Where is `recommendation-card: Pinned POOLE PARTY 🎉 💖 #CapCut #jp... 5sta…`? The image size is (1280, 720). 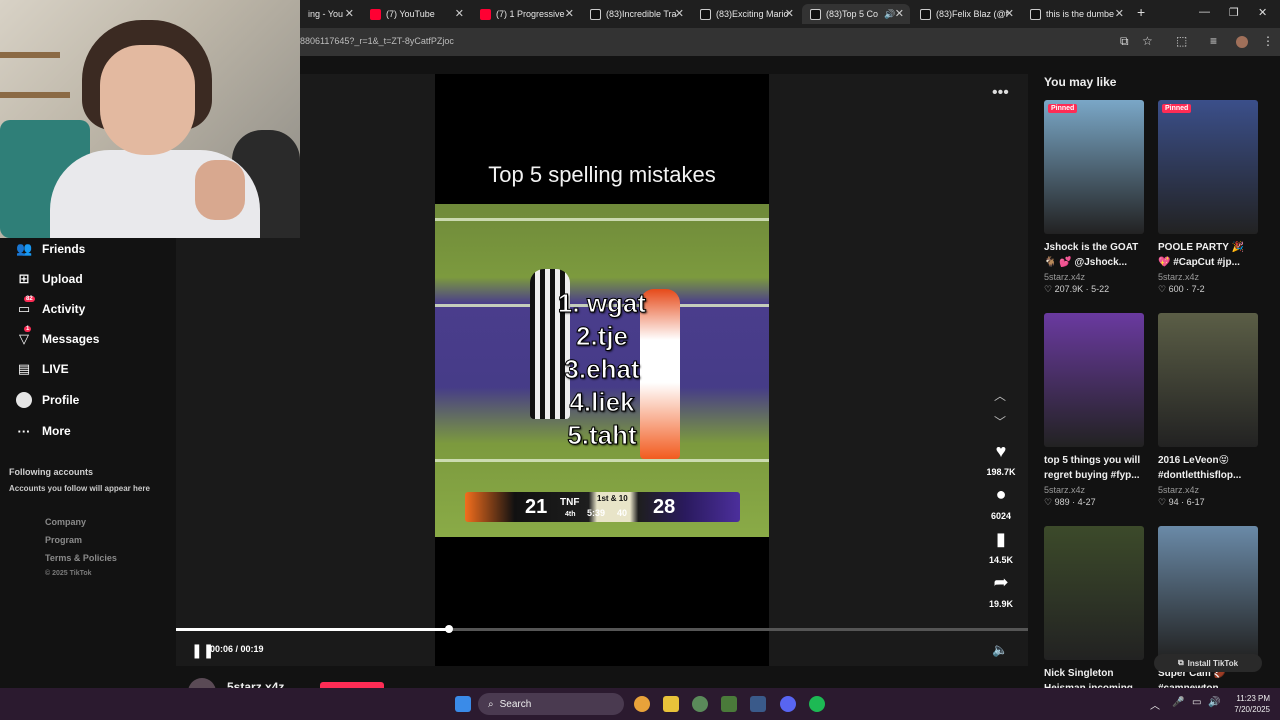 recommendation-card: Pinned POOLE PARTY 🎉 💖 #CapCut #jp... 5sta… is located at coordinates (1208, 197).